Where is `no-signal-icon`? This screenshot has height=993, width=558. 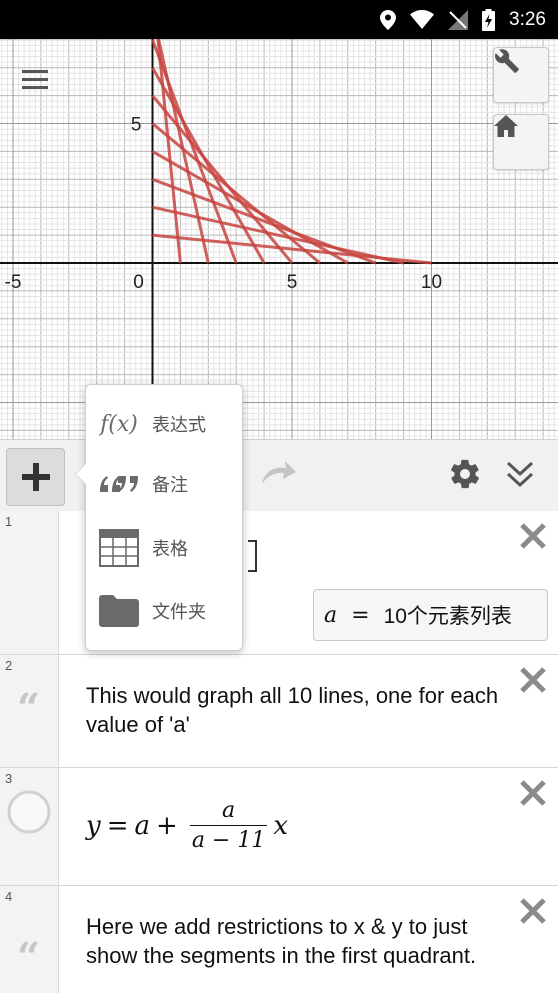
no-signal-icon is located at coordinates (458, 19).